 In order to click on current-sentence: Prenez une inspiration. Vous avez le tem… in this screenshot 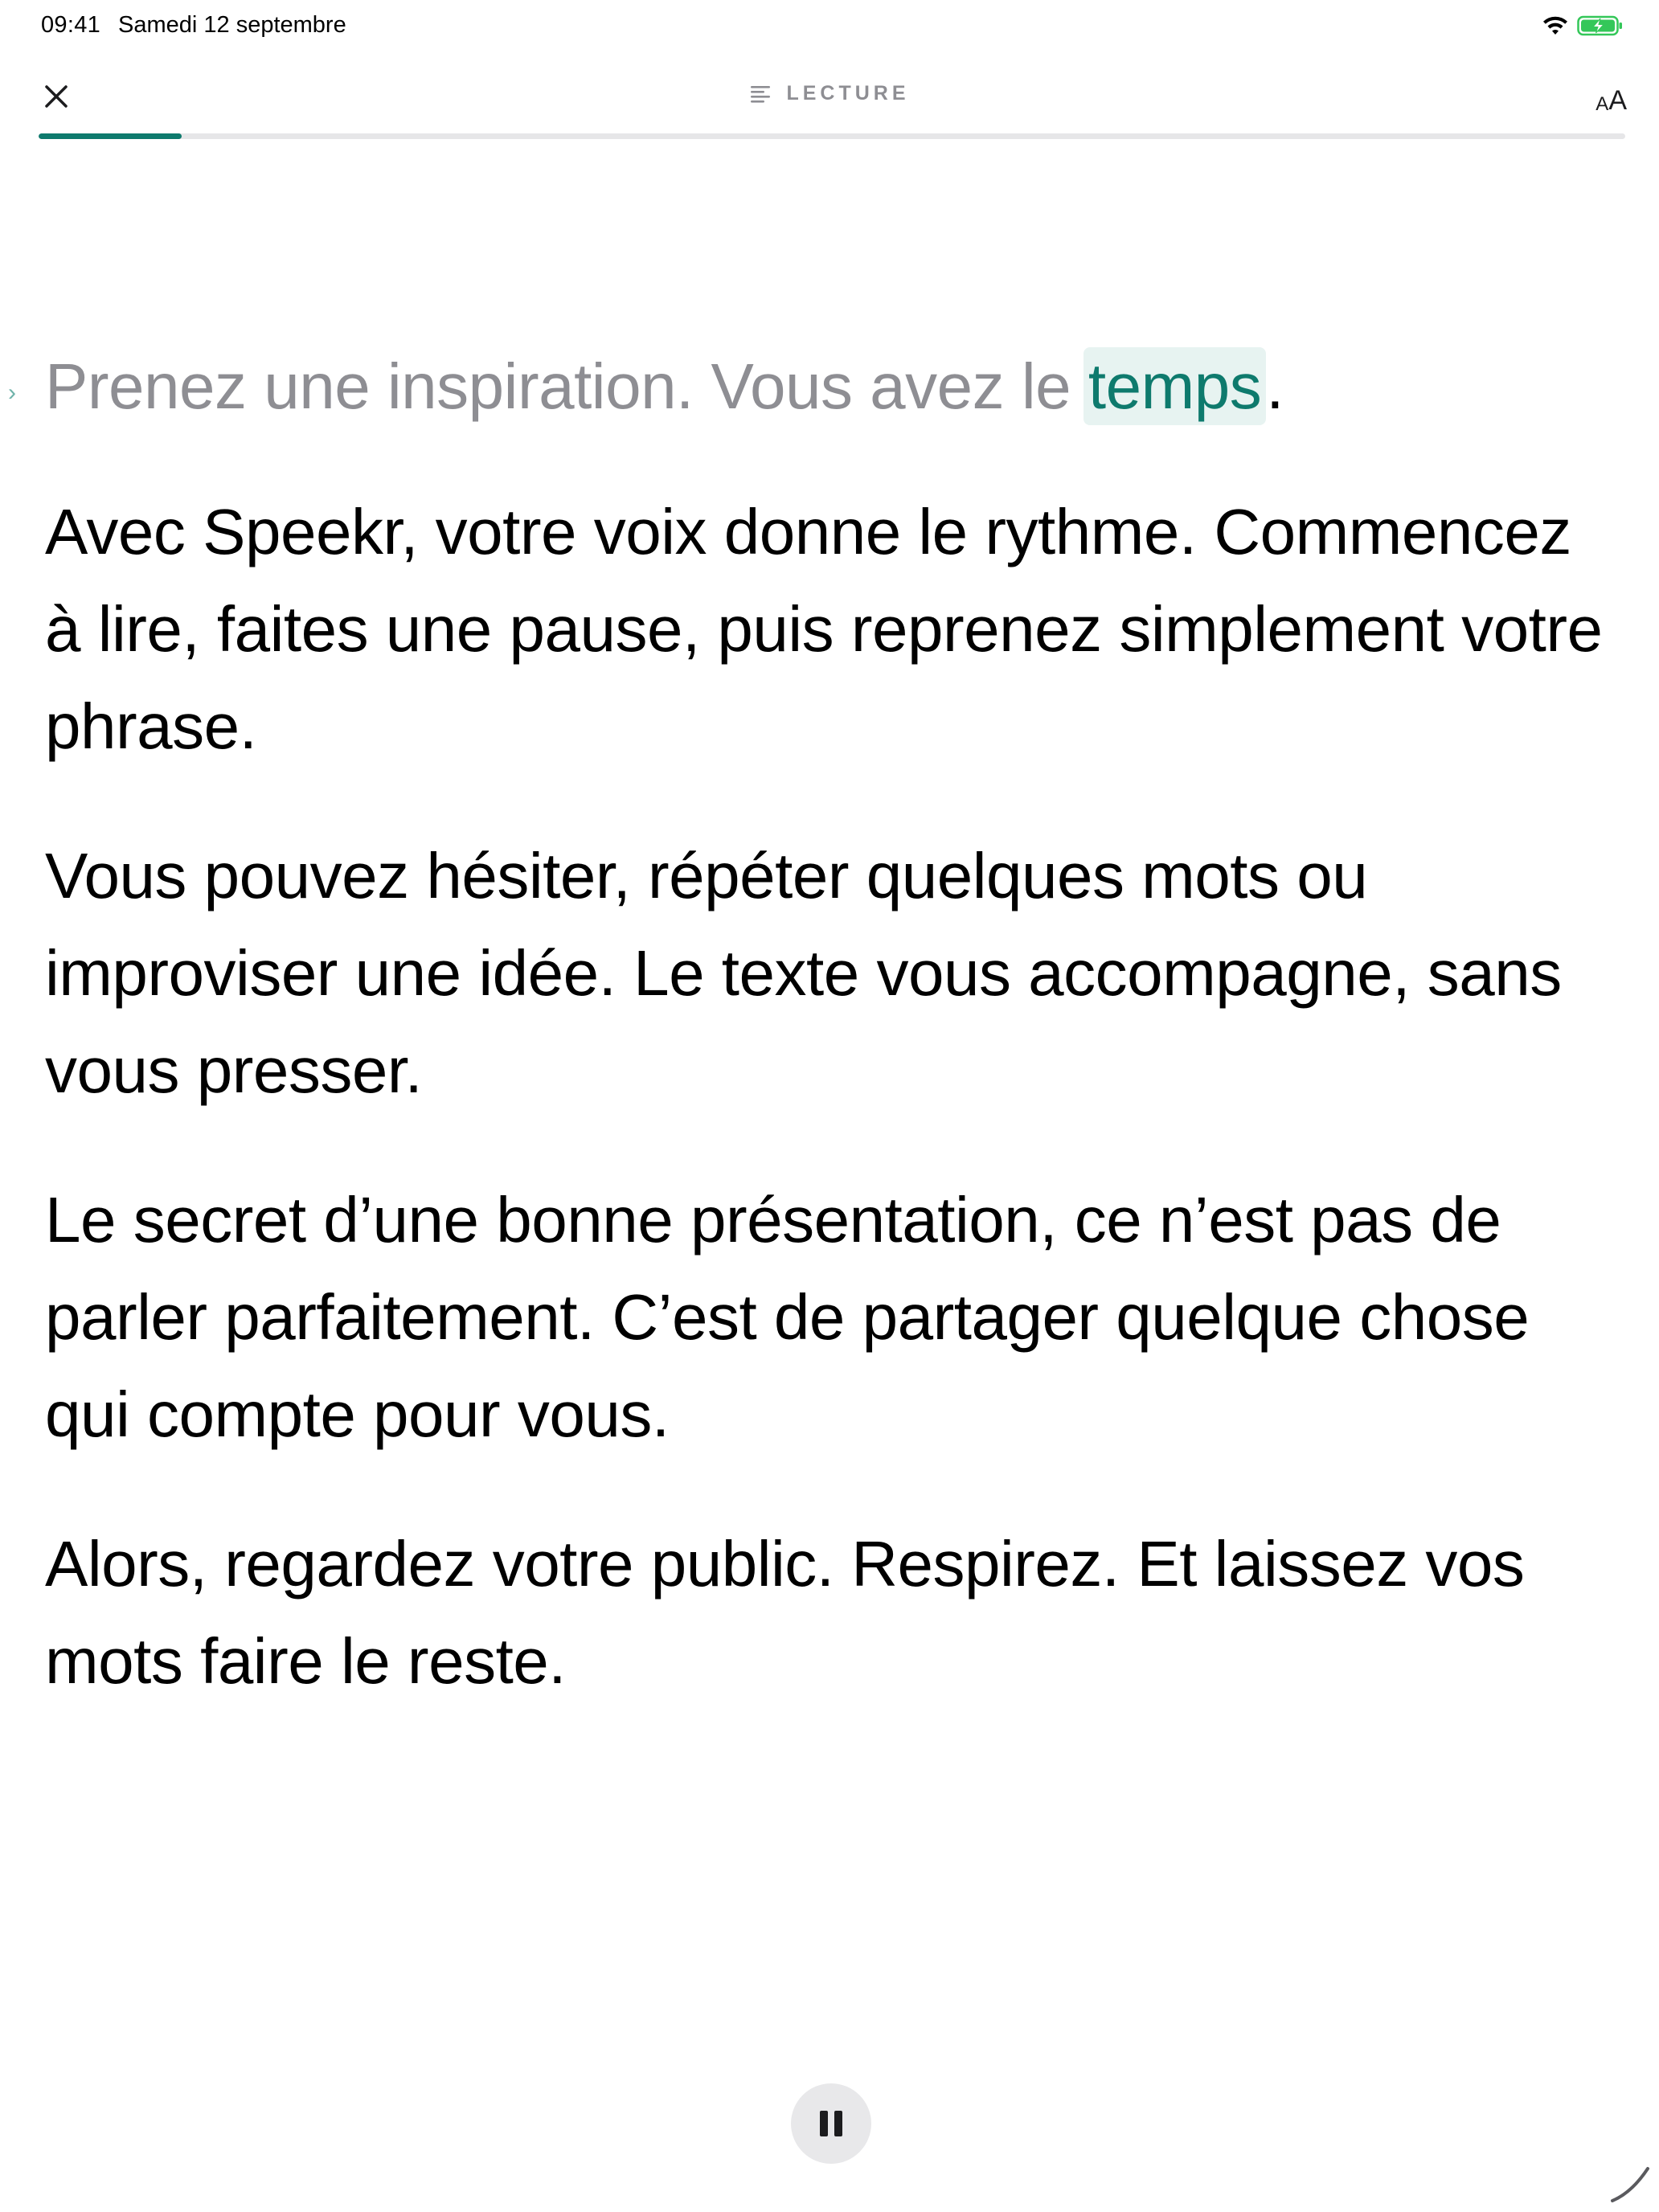, I will do `click(832, 386)`.